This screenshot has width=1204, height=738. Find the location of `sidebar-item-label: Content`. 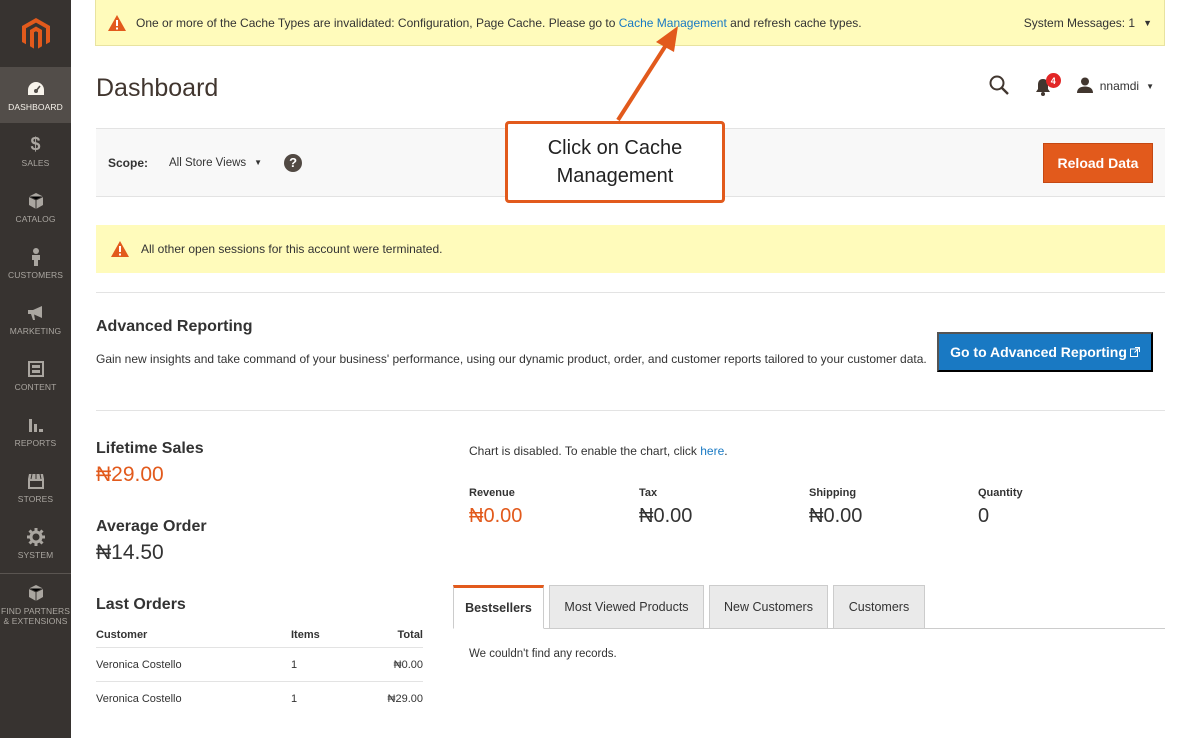

sidebar-item-label: Content is located at coordinates (35, 386).